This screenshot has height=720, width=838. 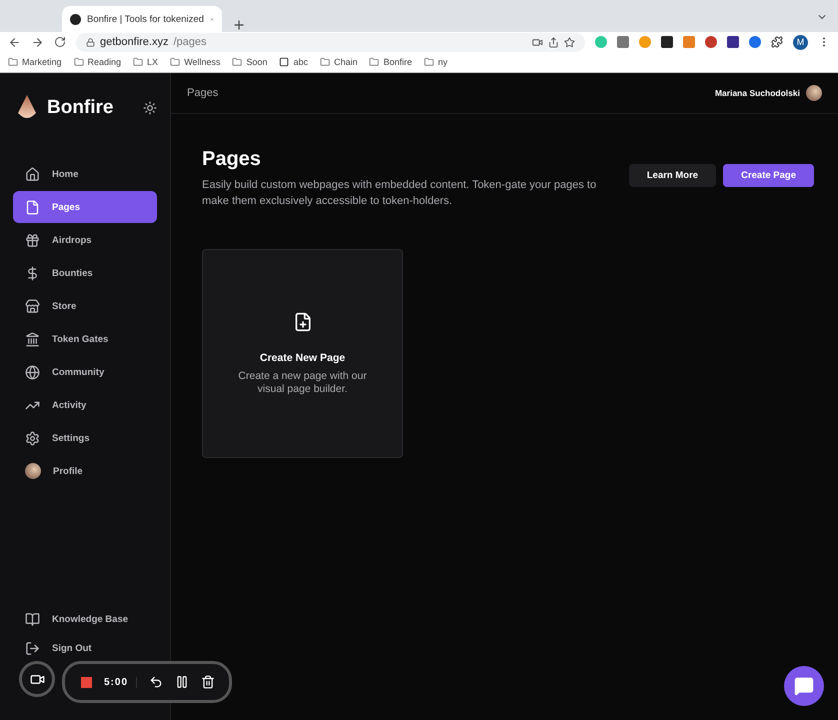 I want to click on learn-more-button: Learn More, so click(x=672, y=175).